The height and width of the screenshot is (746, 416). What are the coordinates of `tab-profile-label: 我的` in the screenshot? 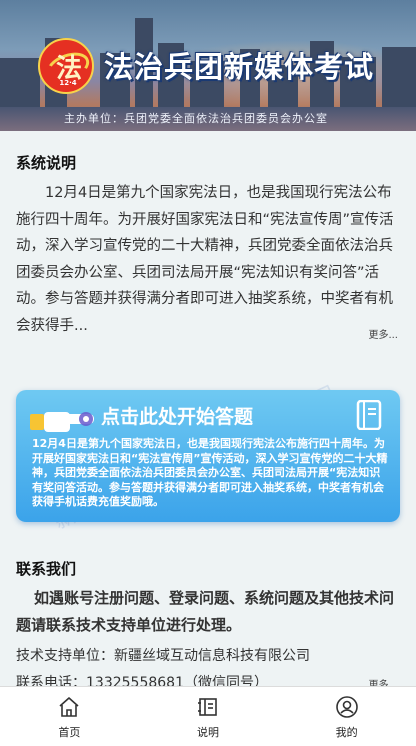 It's located at (346, 732).